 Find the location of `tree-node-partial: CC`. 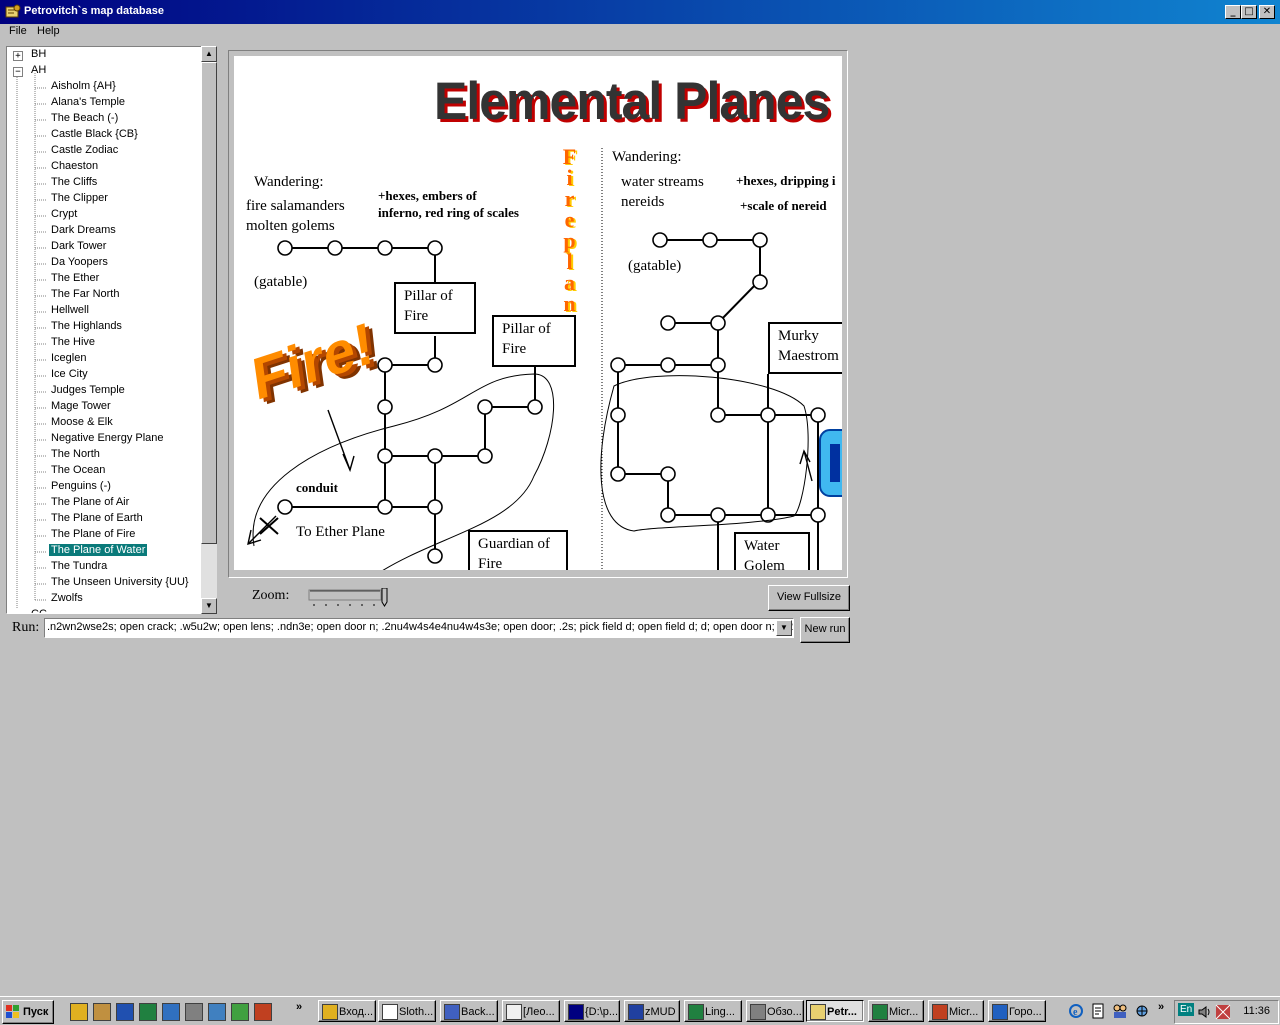

tree-node-partial: CC is located at coordinates (39, 610).